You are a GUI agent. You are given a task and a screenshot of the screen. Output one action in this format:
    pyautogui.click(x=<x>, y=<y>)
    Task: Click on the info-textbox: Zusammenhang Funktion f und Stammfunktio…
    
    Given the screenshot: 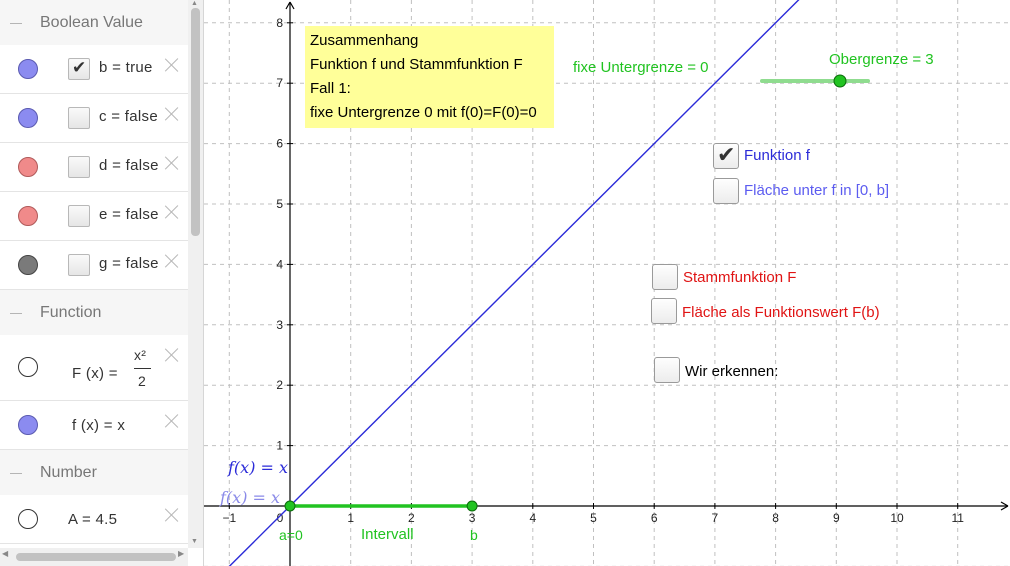 What is the action you would take?
    pyautogui.click(x=429, y=77)
    